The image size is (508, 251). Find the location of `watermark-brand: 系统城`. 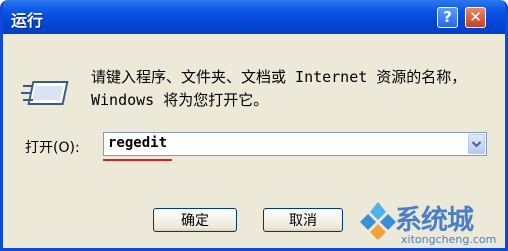

watermark-brand: 系统城 is located at coordinates (434, 220).